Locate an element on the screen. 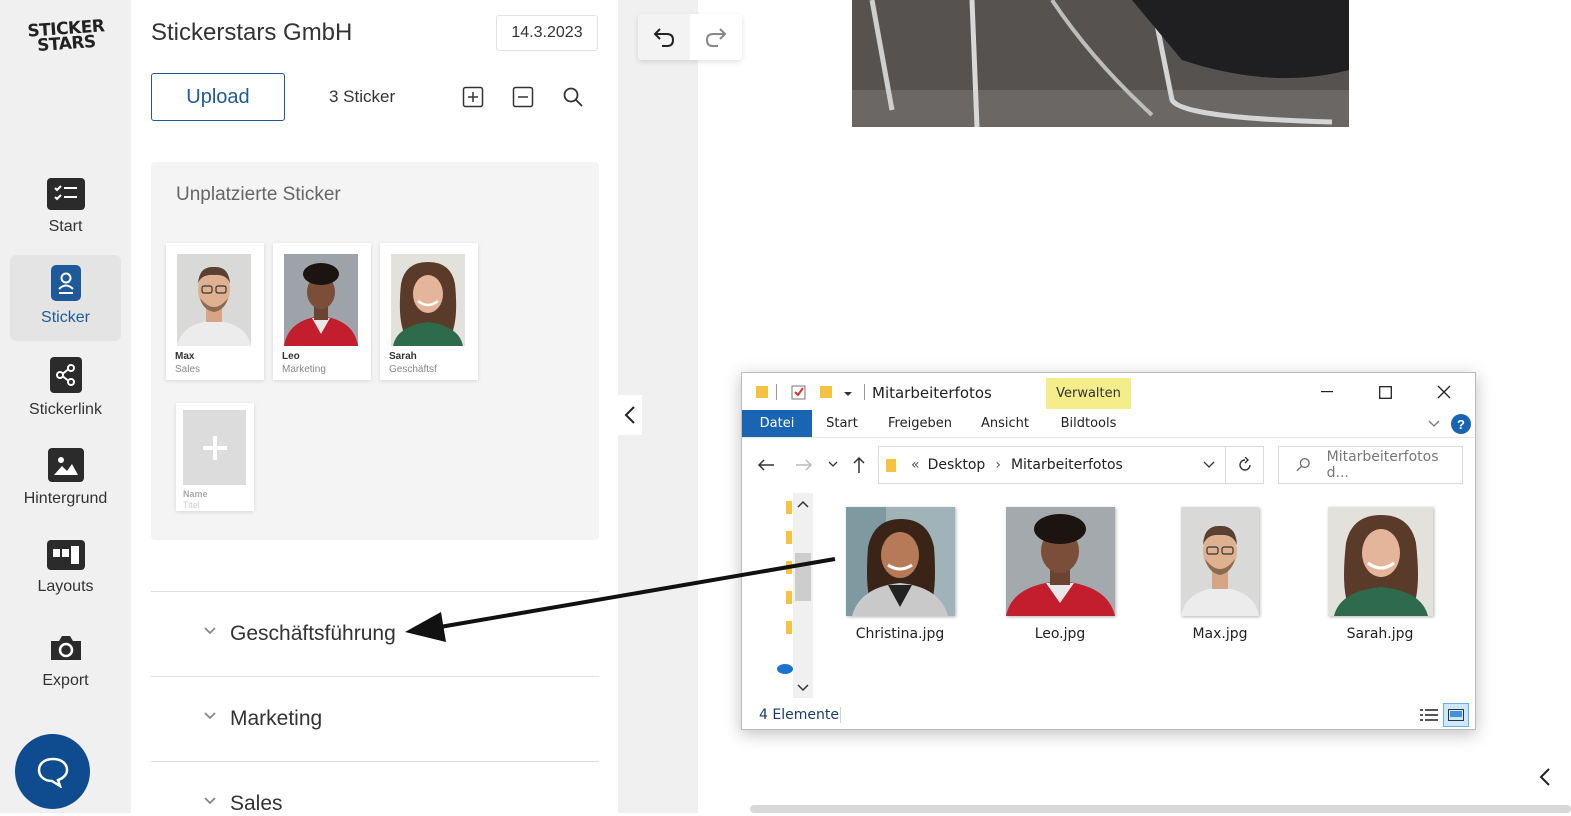 This screenshot has height=816, width=1571. explorer-titlebar: Mitarbeiterfotos Verwalten is located at coordinates (1108, 391).